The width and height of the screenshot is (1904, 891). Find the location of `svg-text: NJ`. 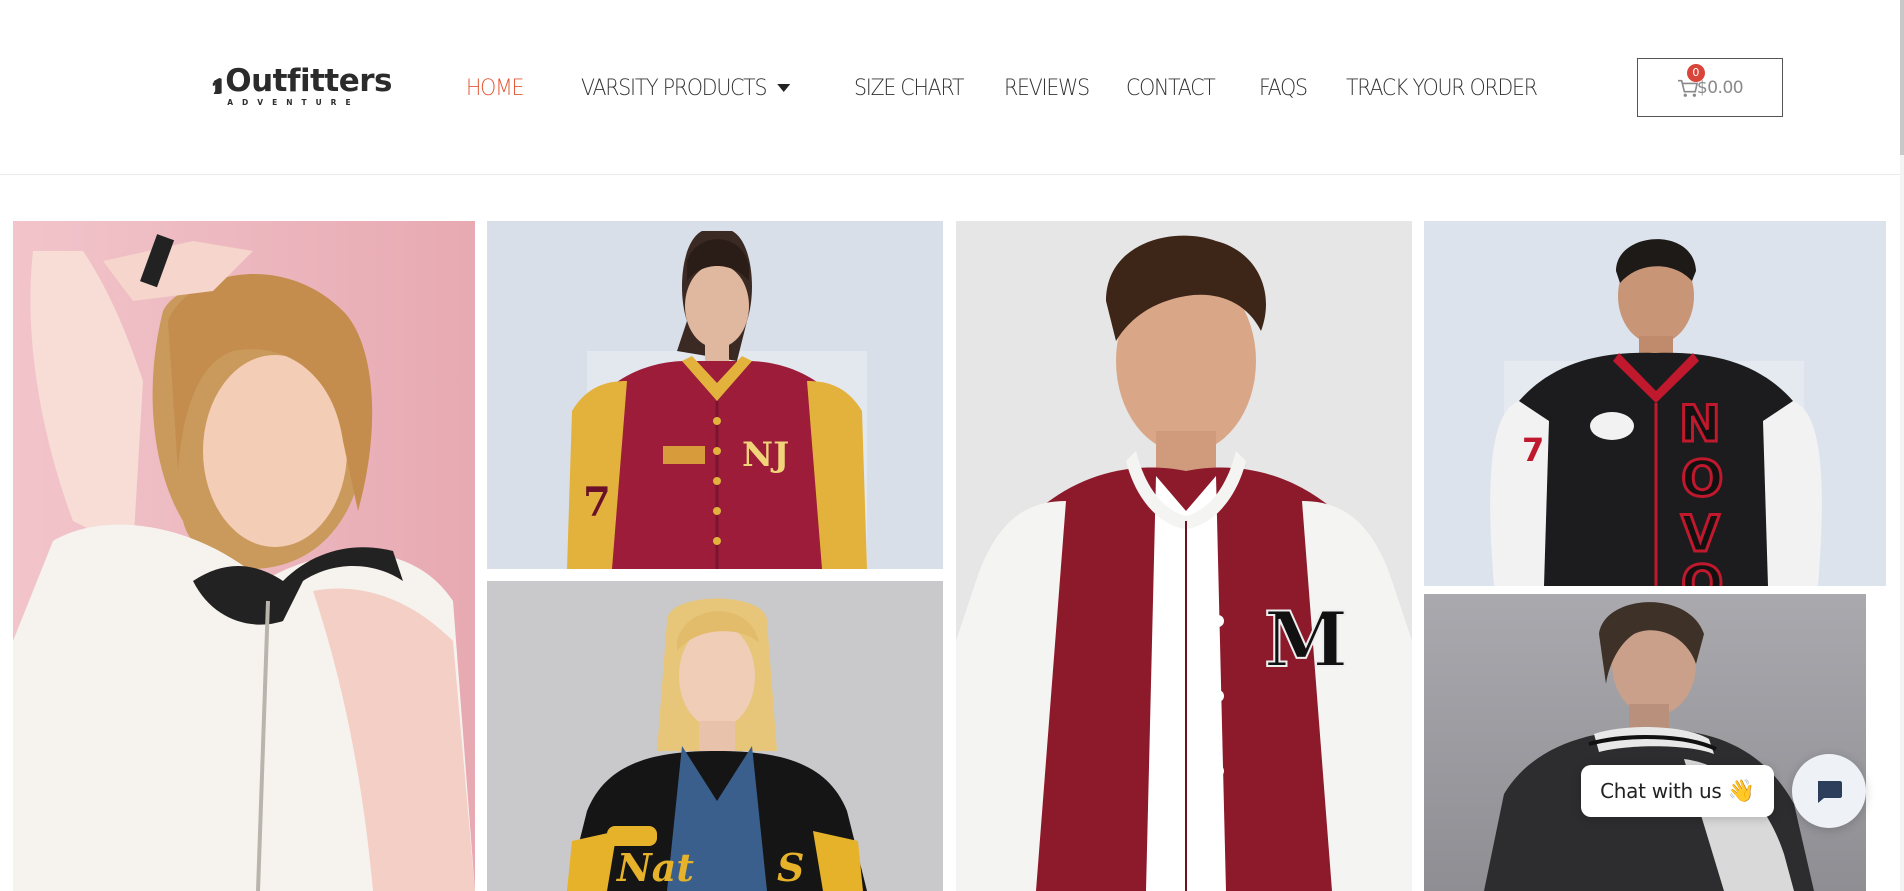

svg-text: NJ is located at coordinates (765, 455).